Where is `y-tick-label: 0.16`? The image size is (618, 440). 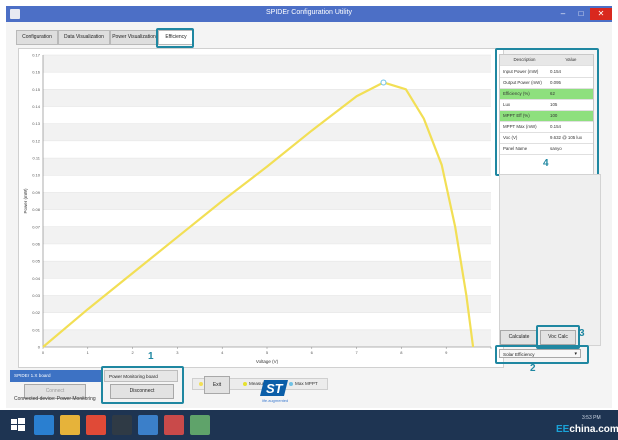
y-tick-label: 0.16 is located at coordinates (36, 72).